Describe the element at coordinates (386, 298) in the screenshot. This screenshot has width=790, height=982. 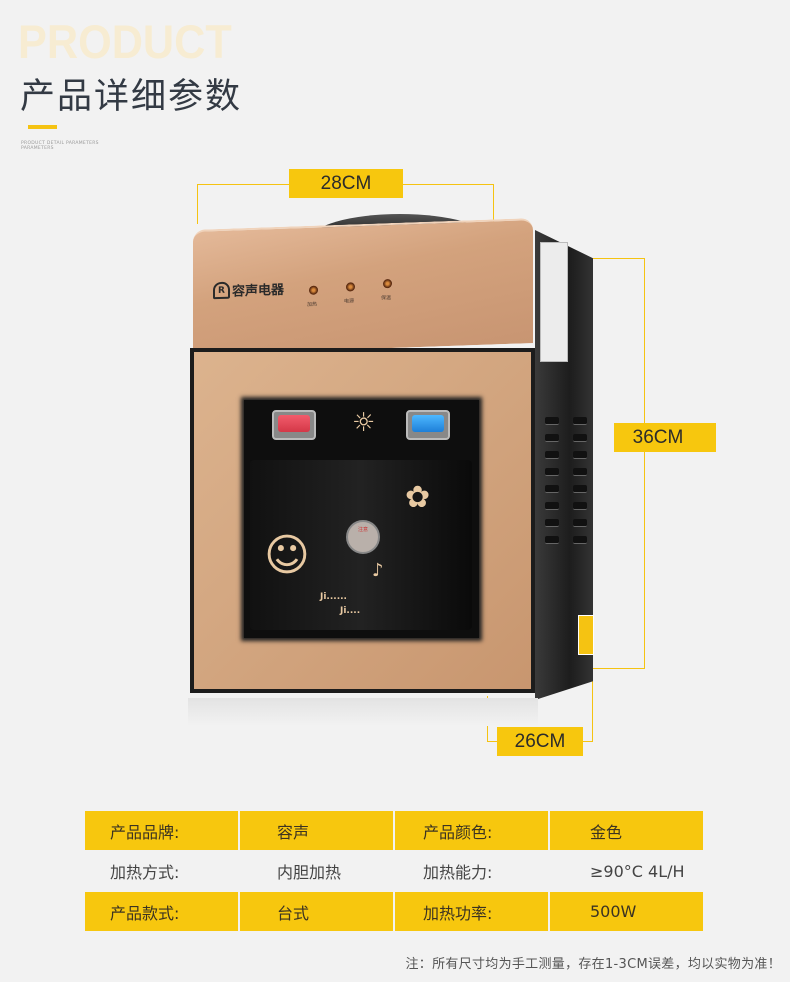
I see `indicator-label: 保温` at that location.